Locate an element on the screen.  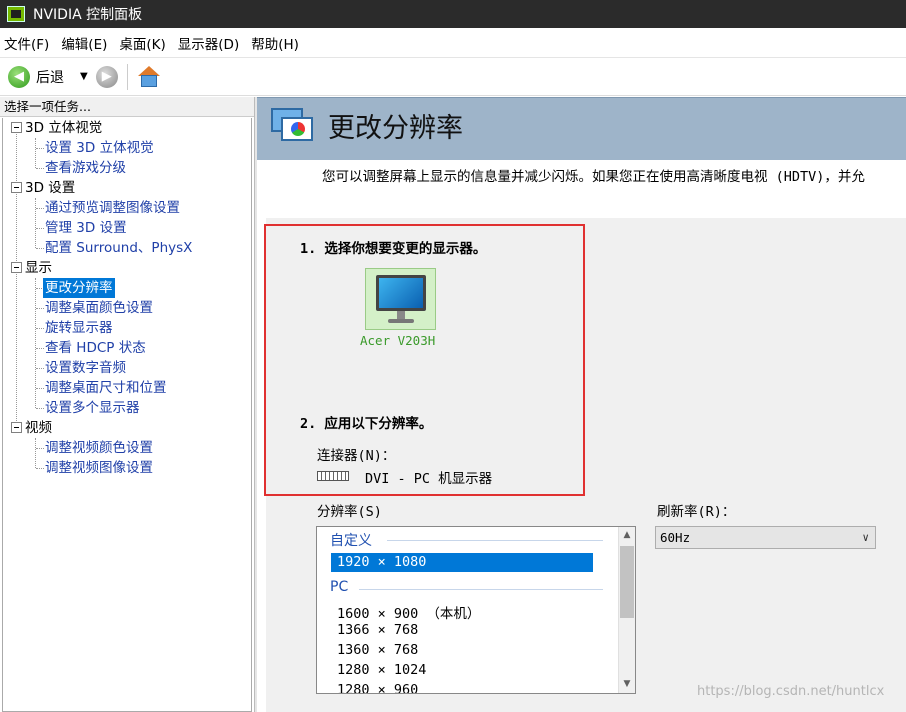
menu-display: 显示器(D) is located at coordinates (208, 43).